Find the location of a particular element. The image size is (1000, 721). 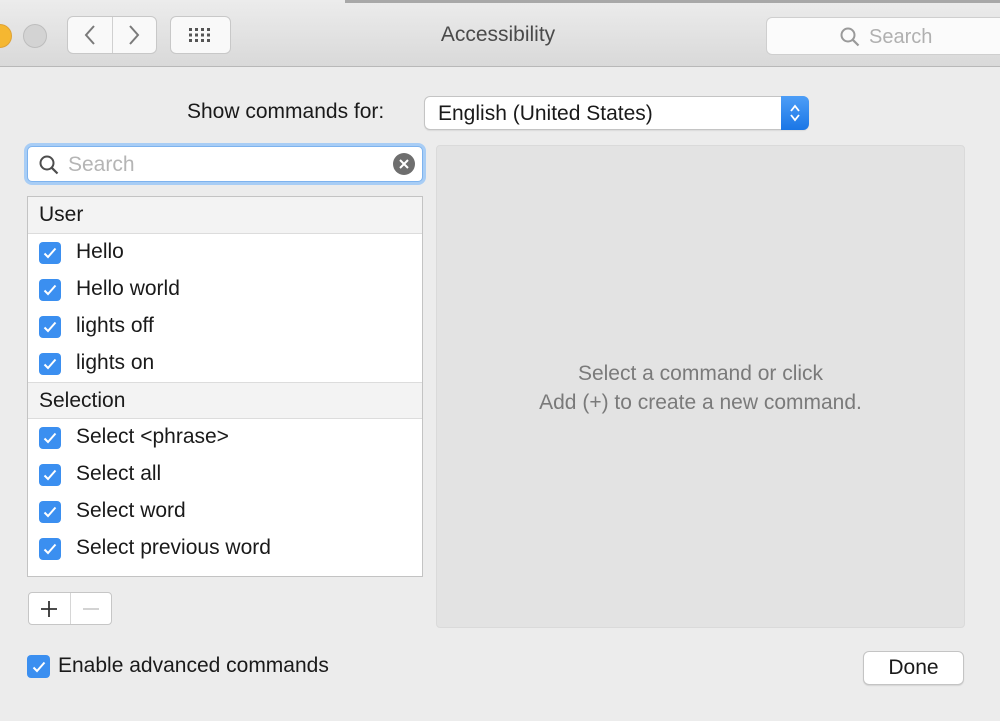

remove-command-button is located at coordinates (90, 608).